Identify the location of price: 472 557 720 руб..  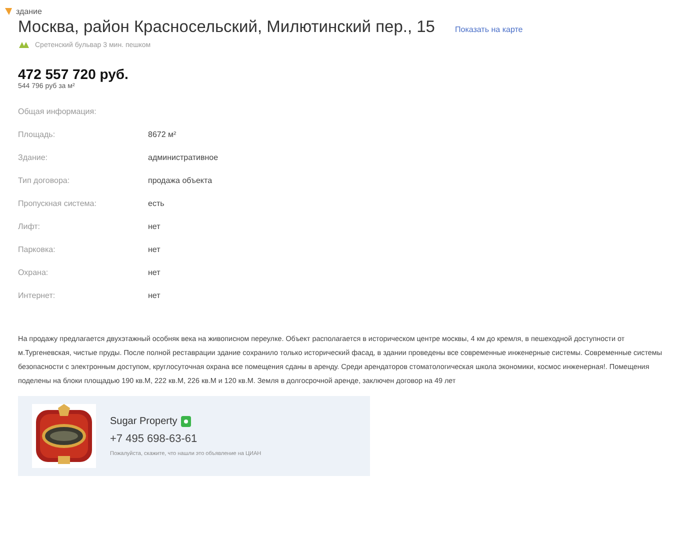
(74, 74).